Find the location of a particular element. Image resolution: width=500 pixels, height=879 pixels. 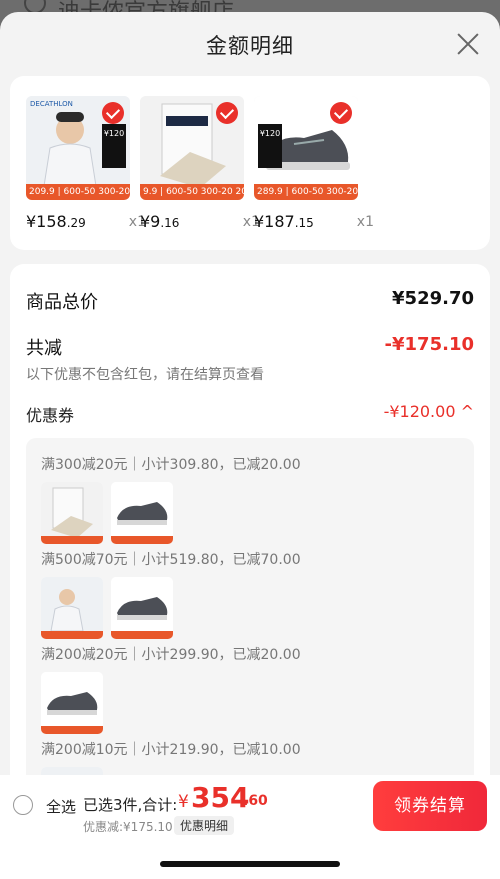

svg-text: DECATHLON is located at coordinates (51, 104).